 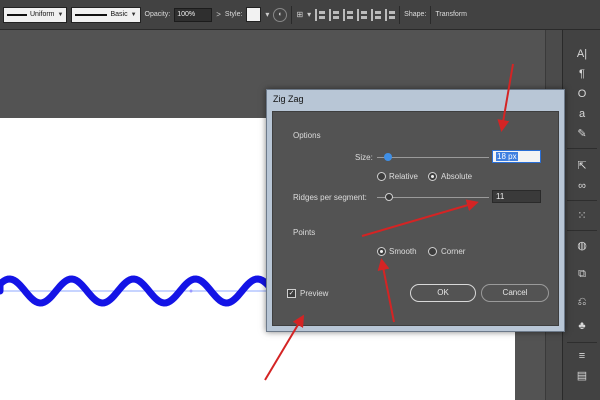 I want to click on size-input: 18 px, so click(x=516, y=156).